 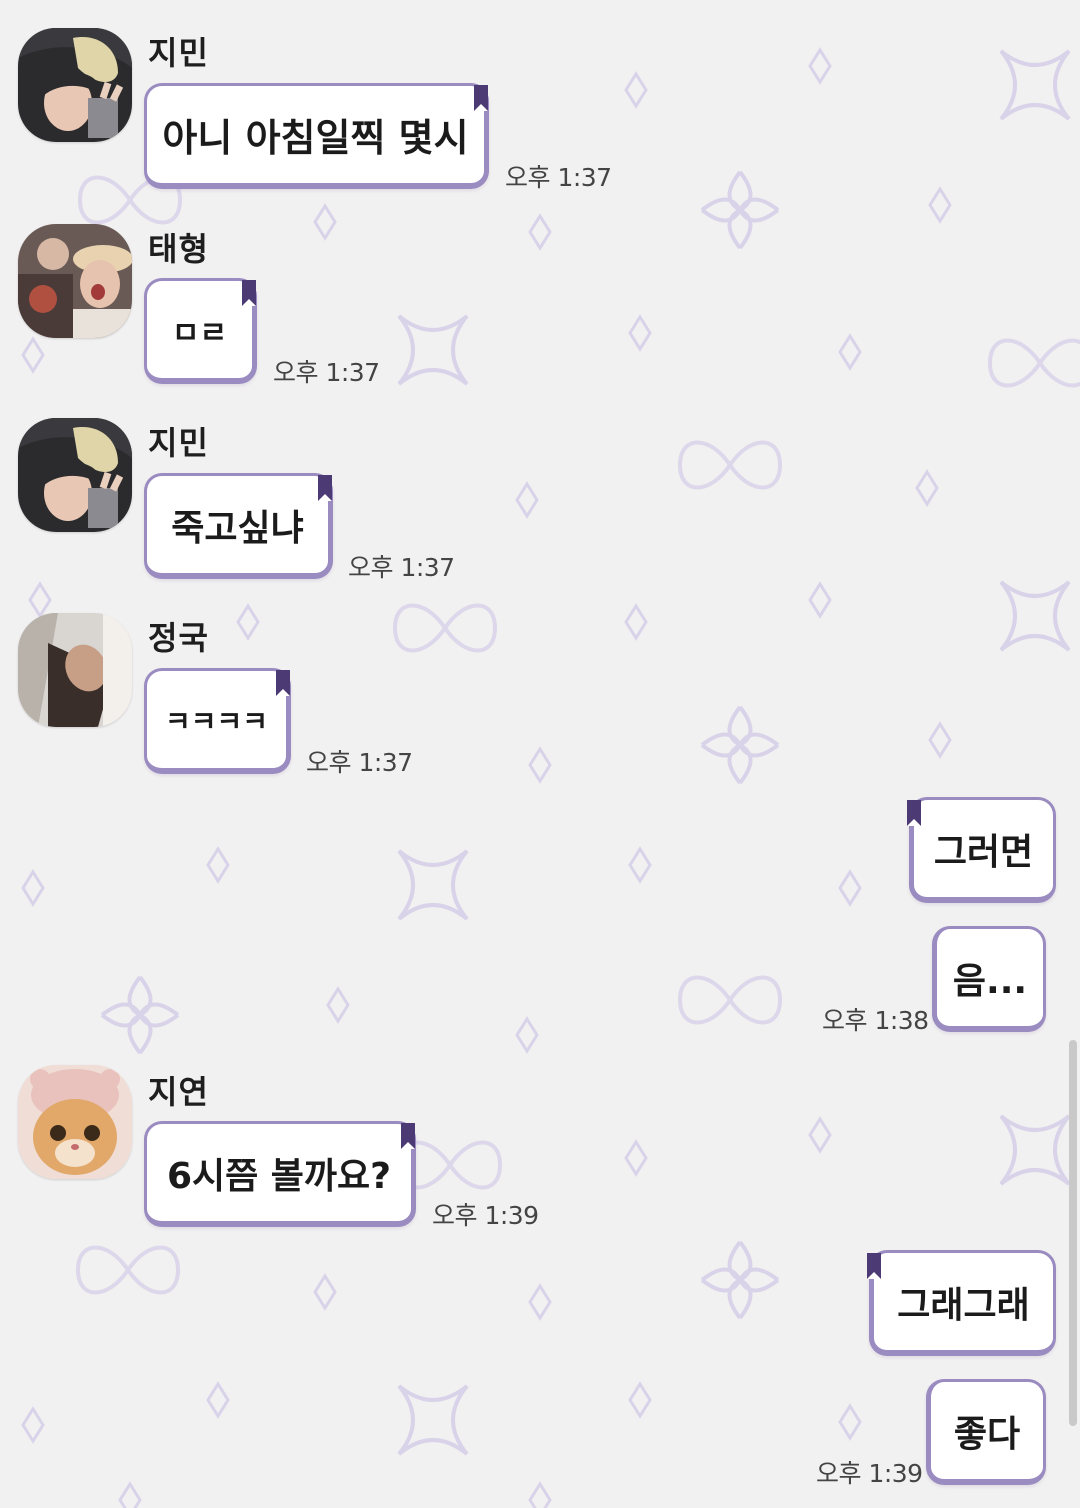 What do you see at coordinates (75, 281) in the screenshot?
I see `avatar-taehyung-icon` at bounding box center [75, 281].